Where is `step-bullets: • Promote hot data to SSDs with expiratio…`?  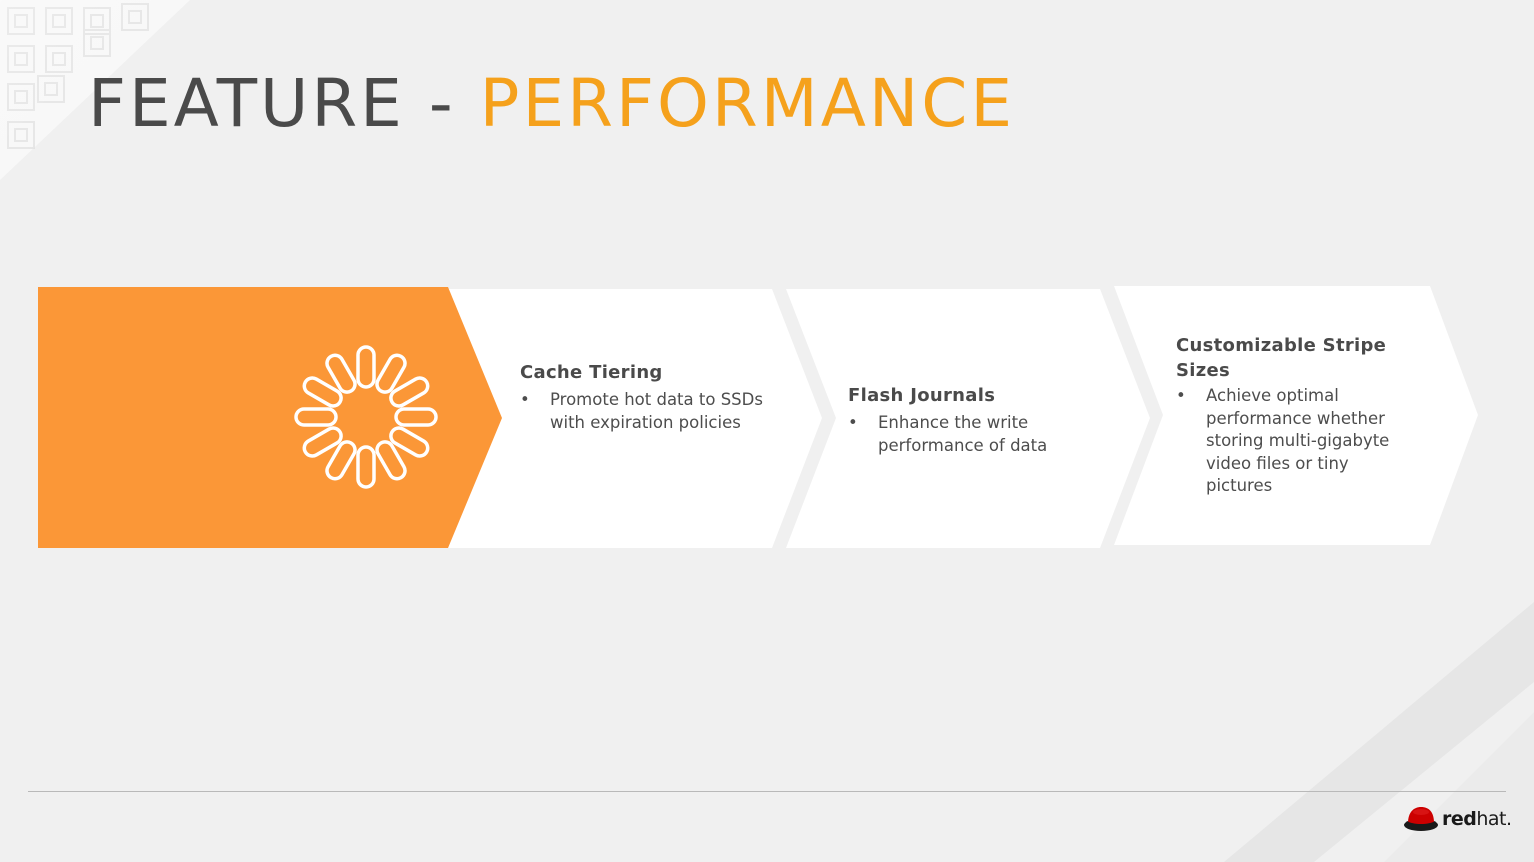 step-bullets: • Promote hot data to SSDs with expiratio… is located at coordinates (645, 411).